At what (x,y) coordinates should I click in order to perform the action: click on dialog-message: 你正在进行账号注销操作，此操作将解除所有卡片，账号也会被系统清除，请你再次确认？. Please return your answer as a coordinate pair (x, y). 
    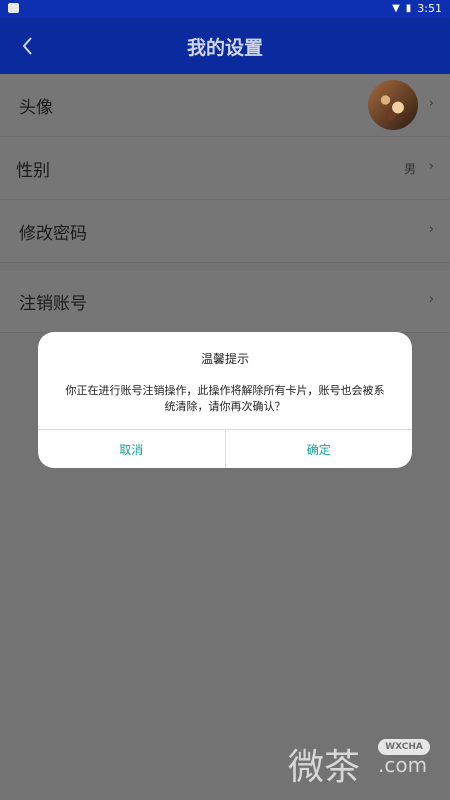
    Looking at the image, I should click on (225, 398).